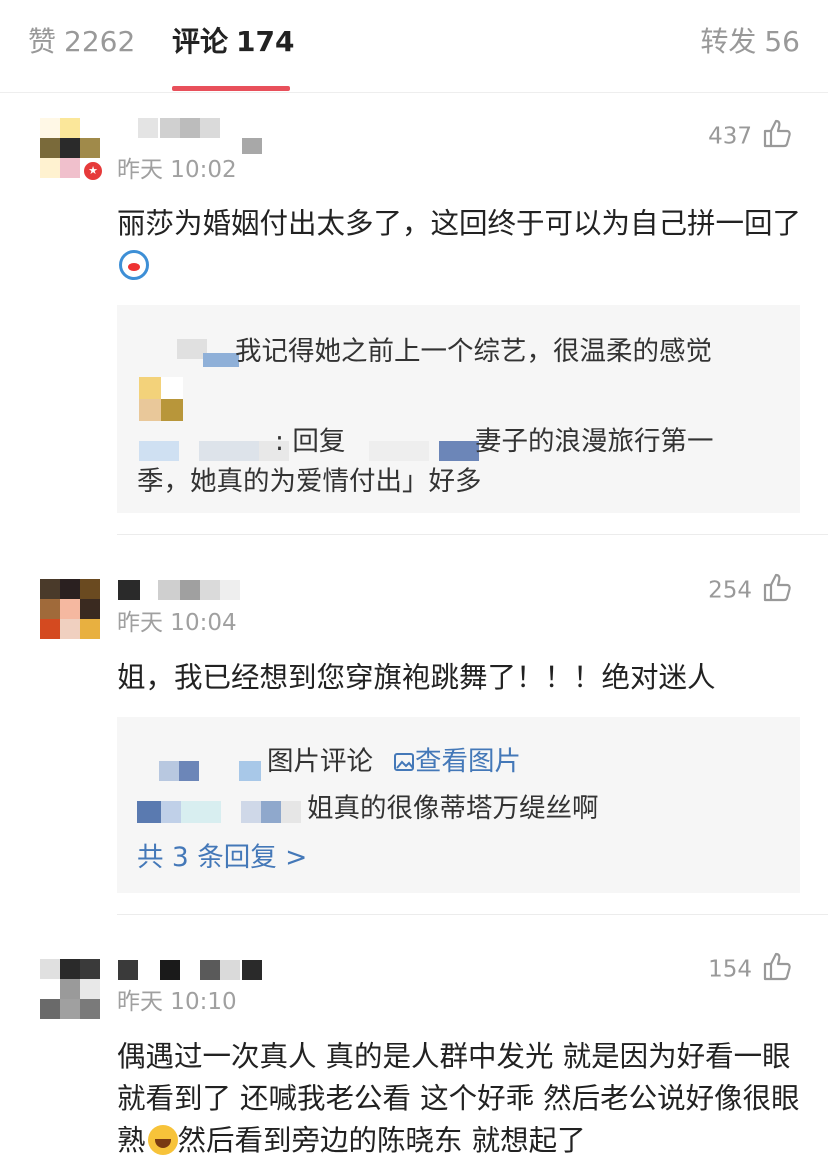 The width and height of the screenshot is (828, 1175). I want to click on reply-text: 姐真的很像蒂塔万缇丝啊, so click(453, 808).